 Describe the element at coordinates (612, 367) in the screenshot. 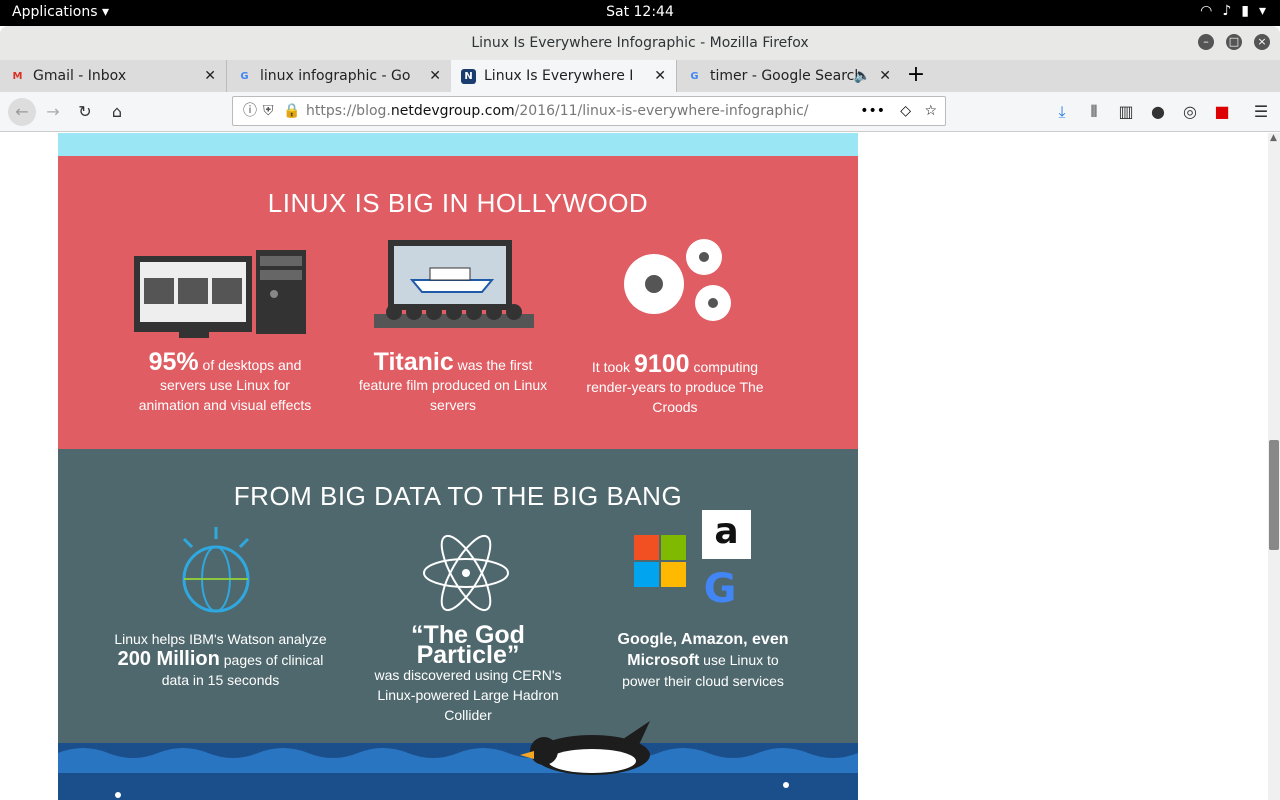

I see `fact-text-prefix: It took` at that location.